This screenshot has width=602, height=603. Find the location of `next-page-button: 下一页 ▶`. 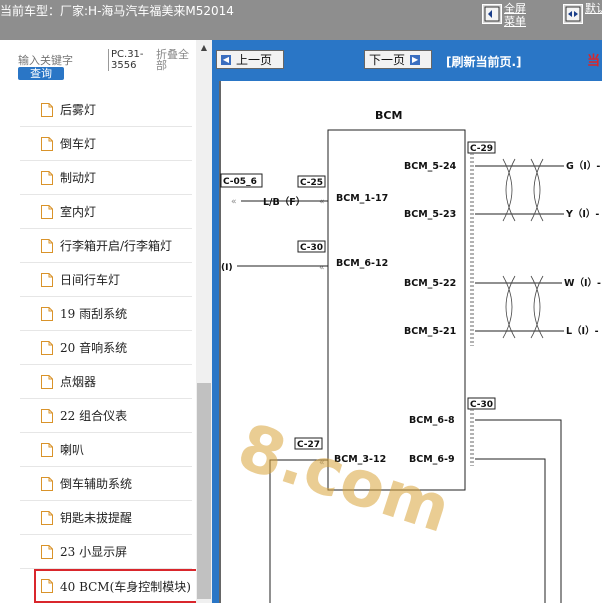

next-page-button: 下一页 ▶ is located at coordinates (398, 59).